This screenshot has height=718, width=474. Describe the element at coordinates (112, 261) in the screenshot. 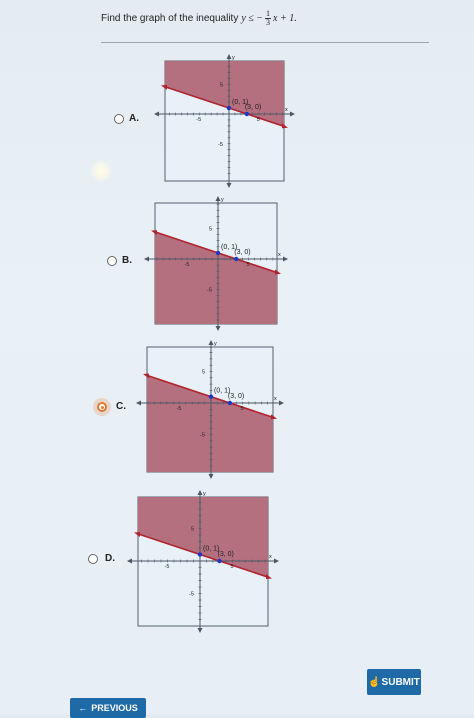

I see `option-b-radio` at that location.